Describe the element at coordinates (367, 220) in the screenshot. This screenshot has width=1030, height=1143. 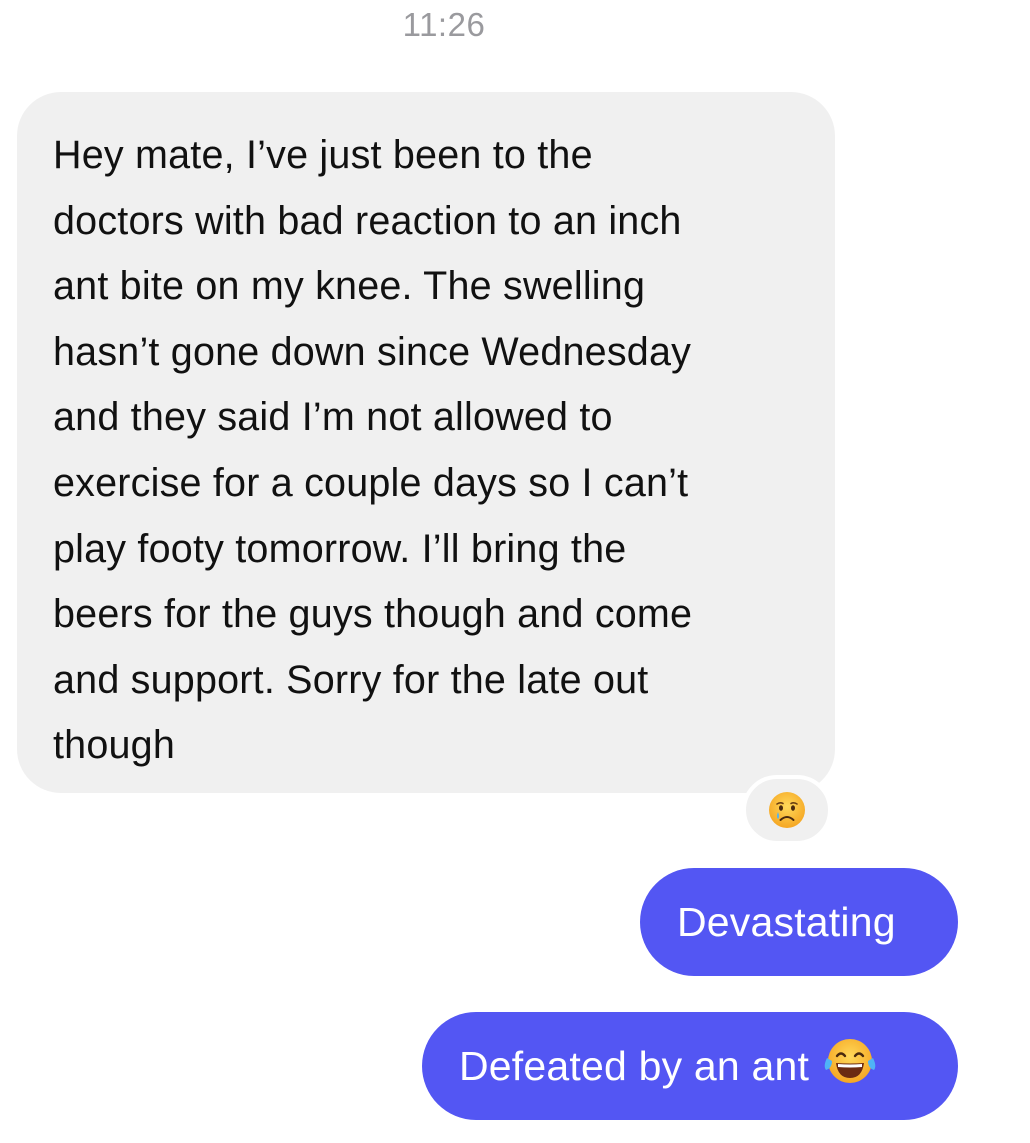
I see `message-text-line: doctors with bad reaction to an inch` at that location.